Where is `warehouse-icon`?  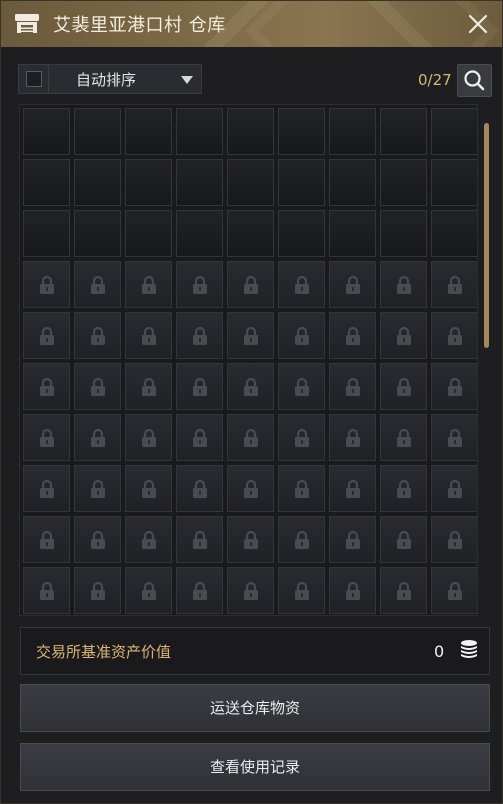
warehouse-icon is located at coordinates (27, 23).